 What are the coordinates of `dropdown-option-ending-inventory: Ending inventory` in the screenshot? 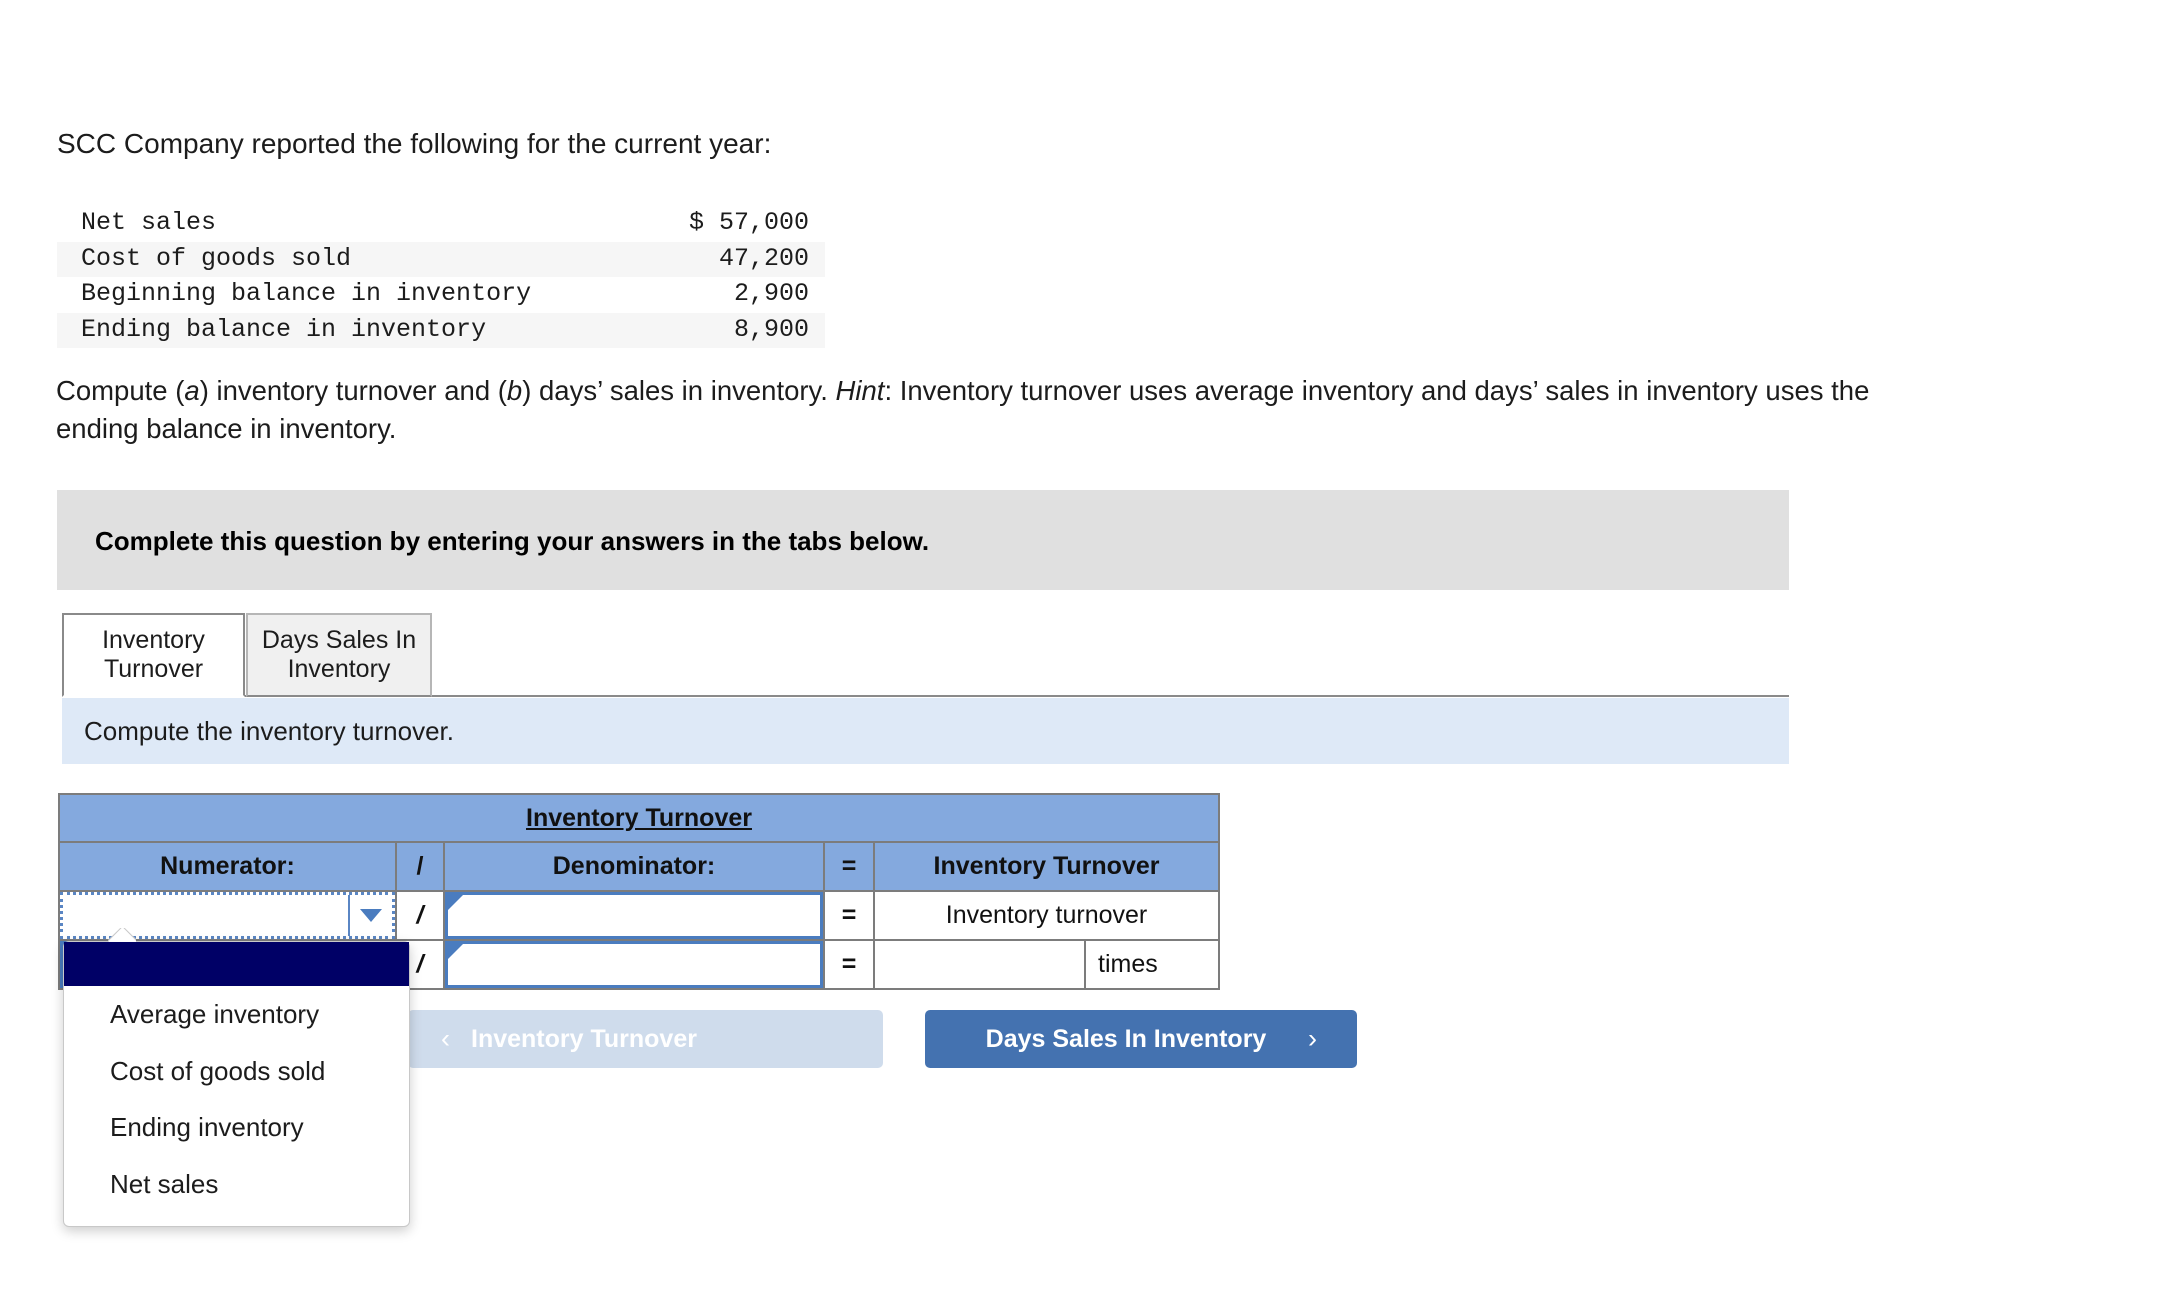 It's located at (236, 1127).